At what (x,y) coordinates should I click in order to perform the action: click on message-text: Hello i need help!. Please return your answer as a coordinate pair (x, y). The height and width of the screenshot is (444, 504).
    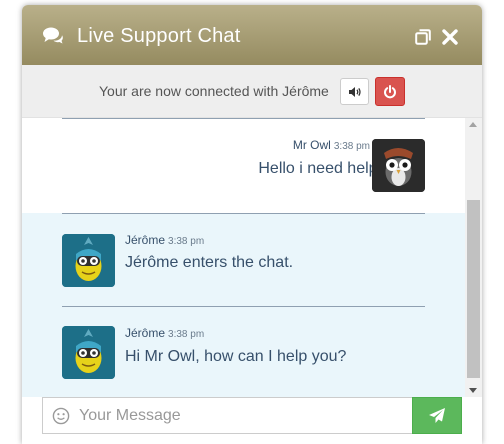
    Looking at the image, I should click on (320, 168).